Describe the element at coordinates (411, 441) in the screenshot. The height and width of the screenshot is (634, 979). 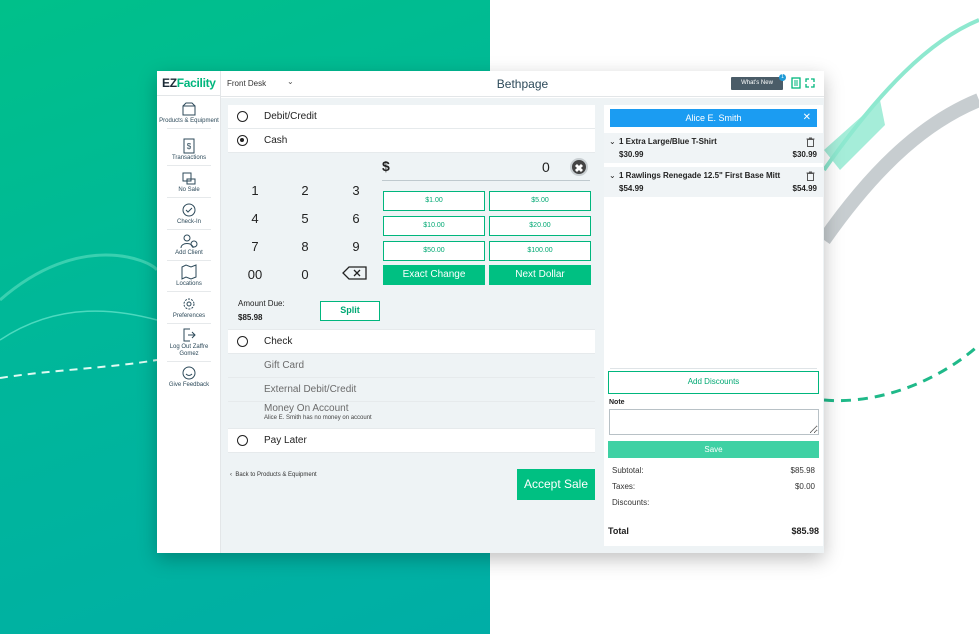
I see `option-pay-later: Pay Later` at that location.